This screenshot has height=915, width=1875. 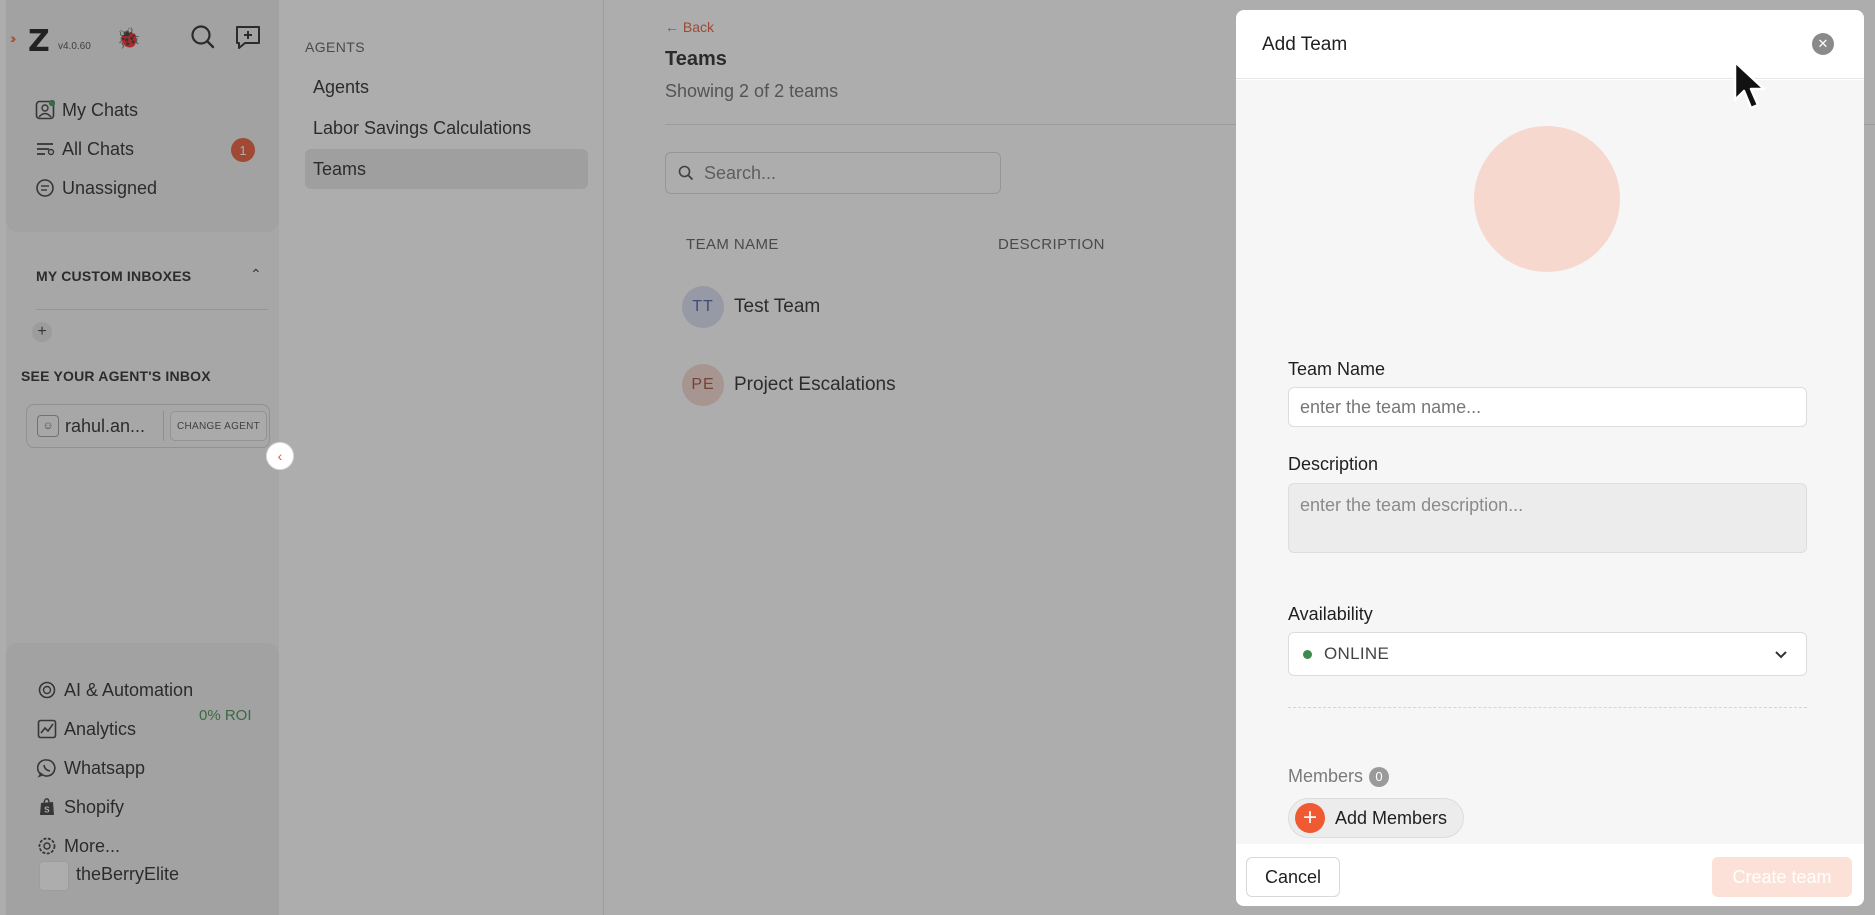 What do you see at coordinates (1781, 655) in the screenshot?
I see `chevron-down-icon` at bounding box center [1781, 655].